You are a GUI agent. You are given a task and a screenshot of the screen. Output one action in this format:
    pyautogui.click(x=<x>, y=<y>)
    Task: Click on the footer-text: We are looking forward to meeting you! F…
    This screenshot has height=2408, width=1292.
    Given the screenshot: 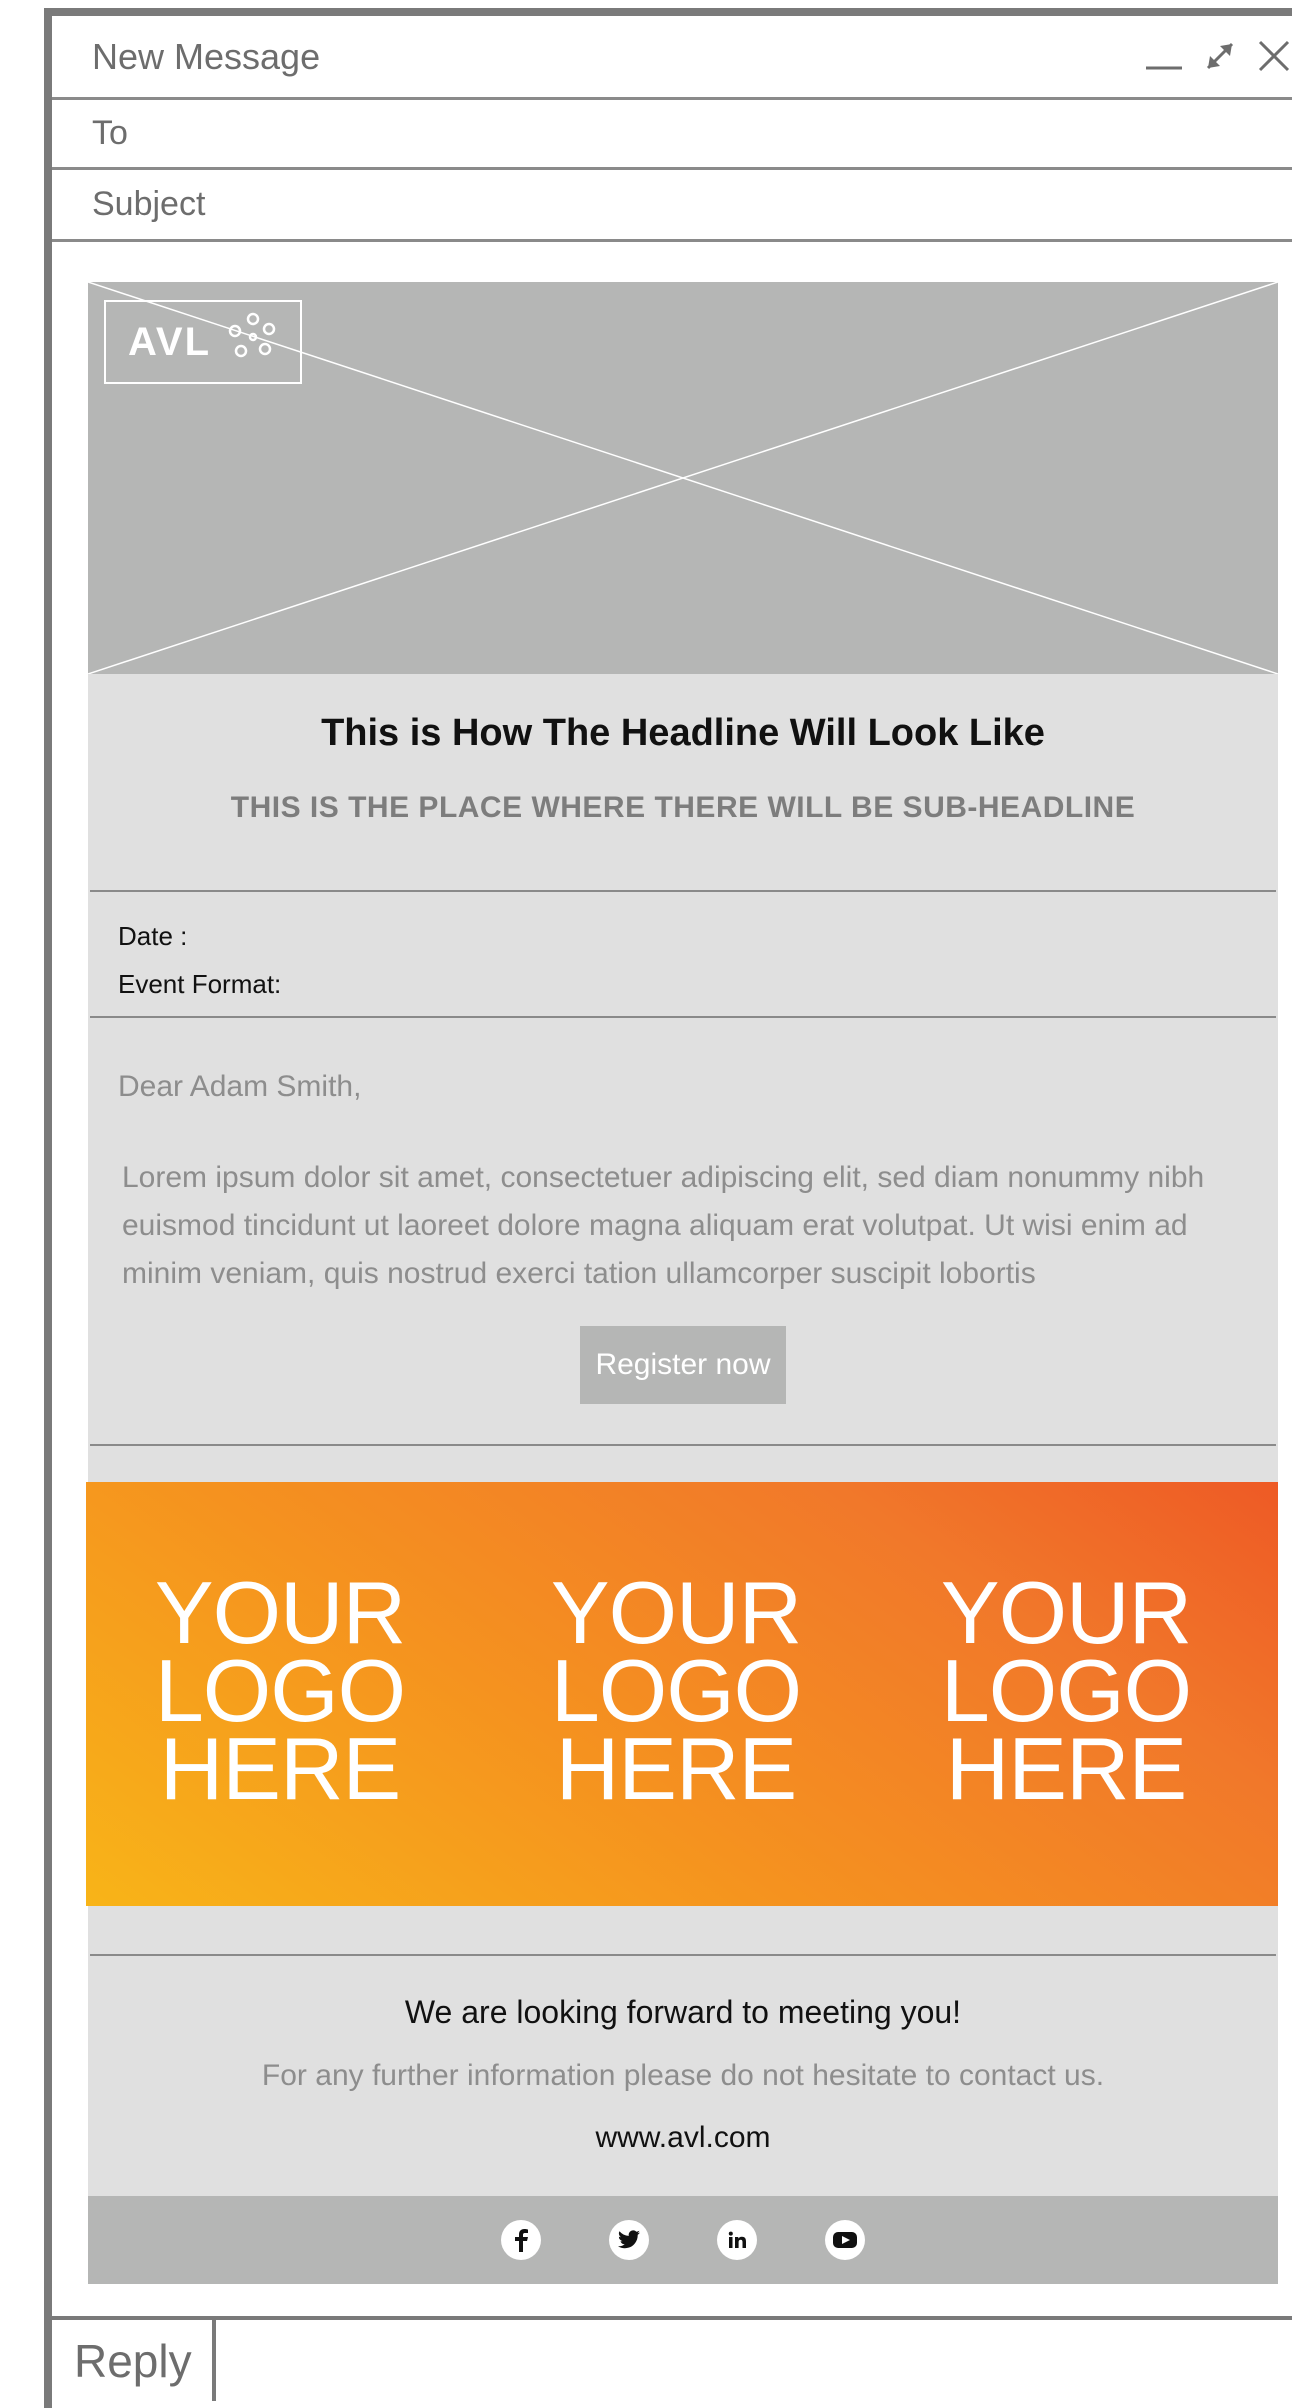 What is the action you would take?
    pyautogui.click(x=683, y=2076)
    